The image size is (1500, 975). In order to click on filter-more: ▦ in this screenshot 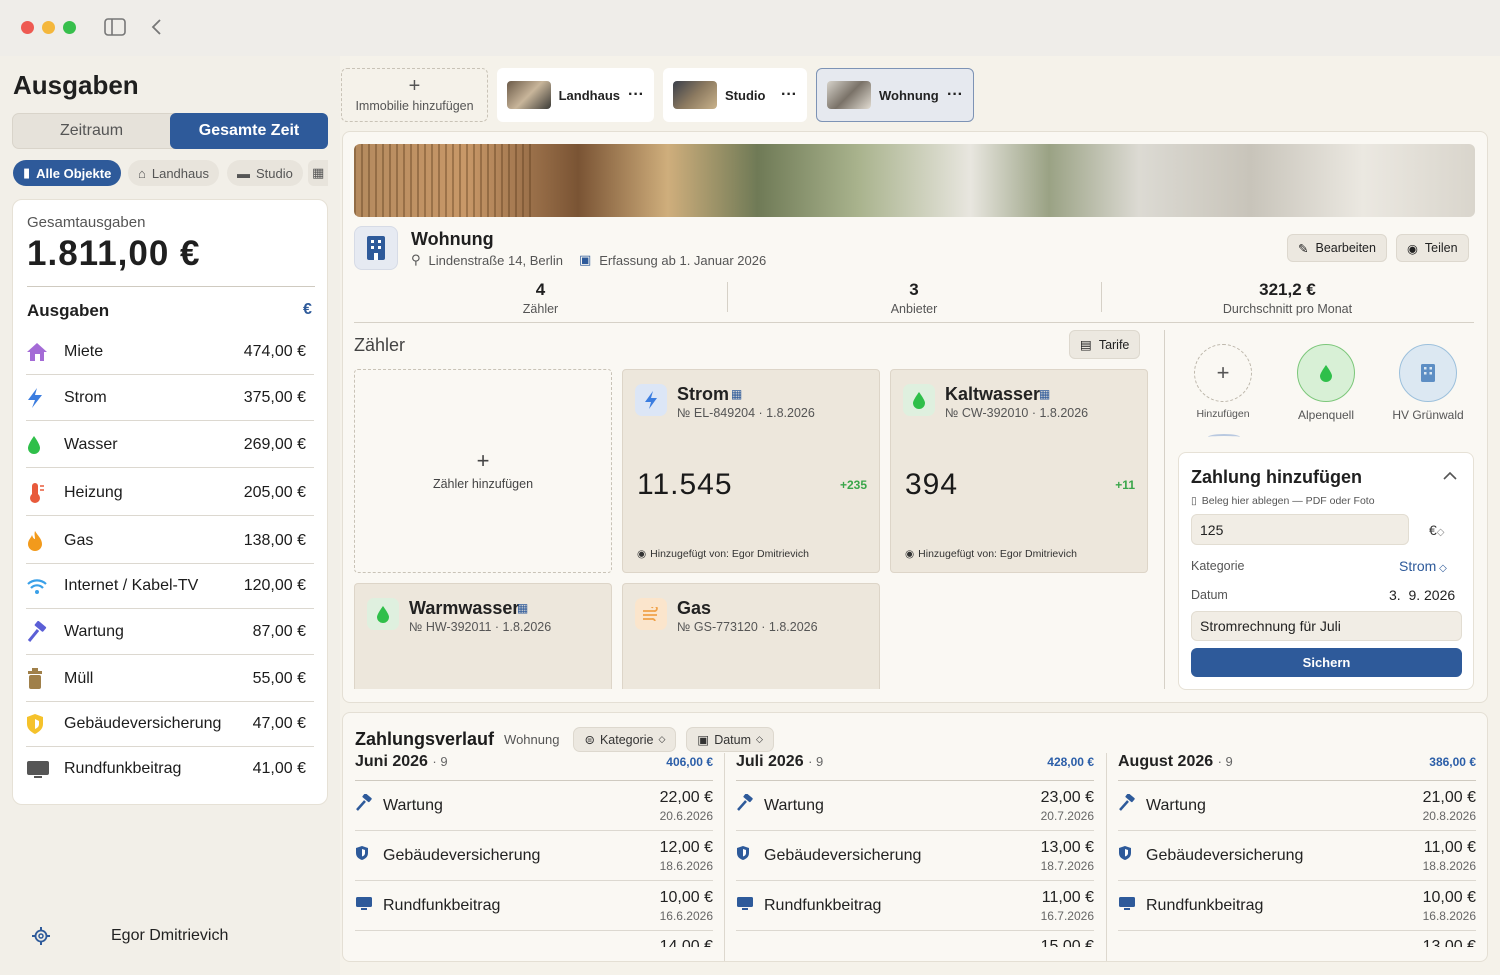, I will do `click(318, 173)`.